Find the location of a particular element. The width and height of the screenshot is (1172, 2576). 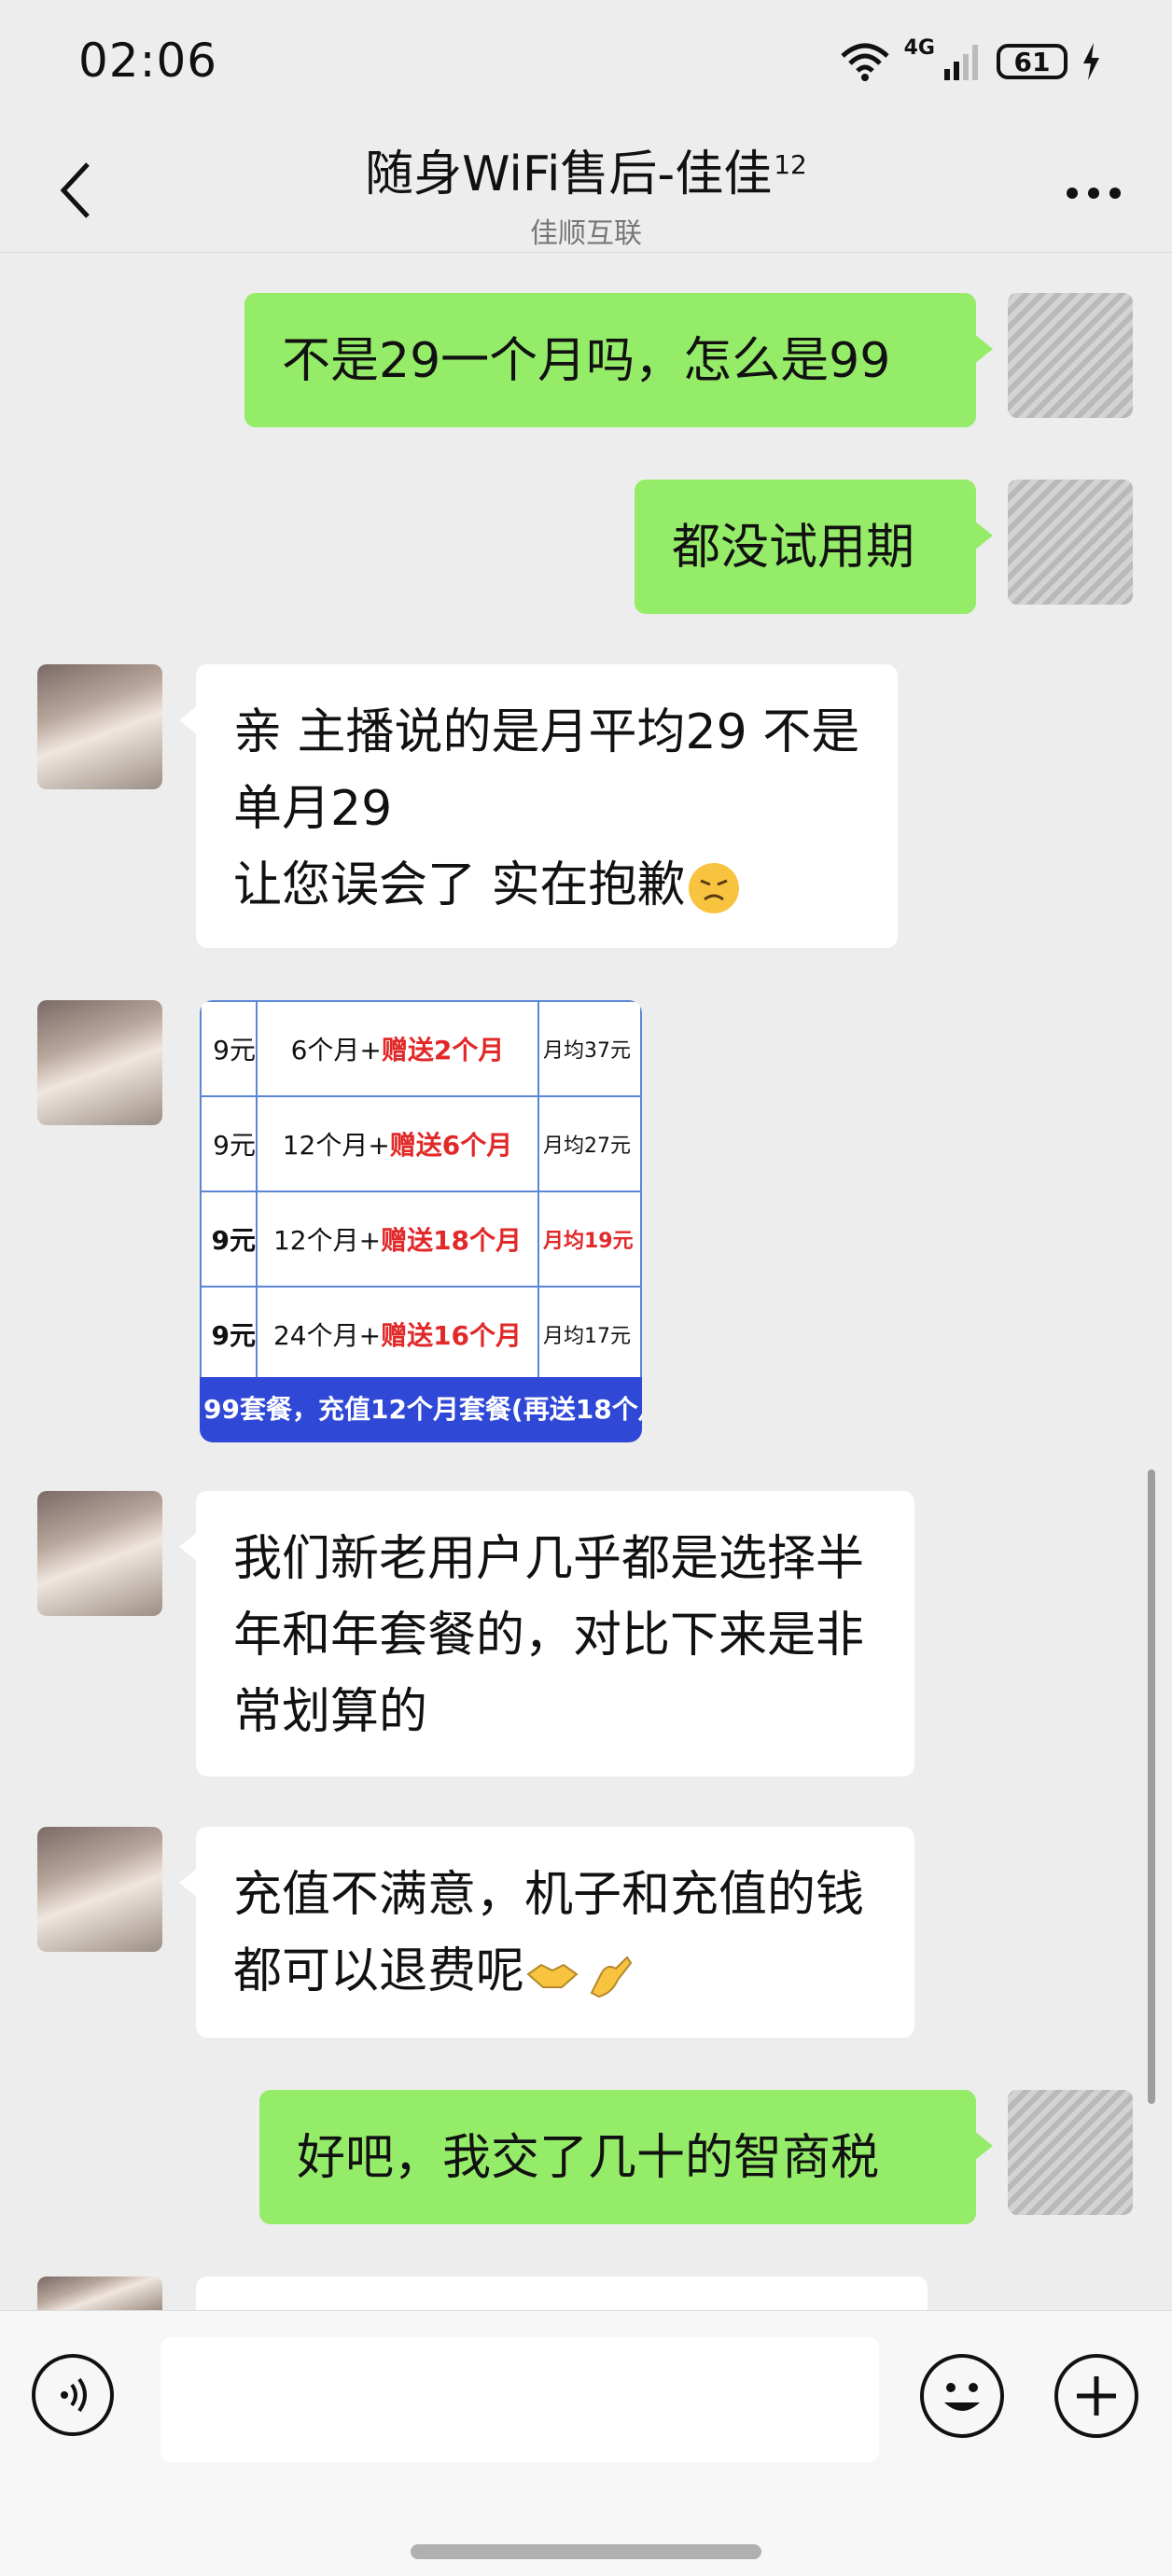

message-bubble: 亲 主播说的是月平均29 不是单月29 让您误会了 实在抱歉 is located at coordinates (538, 806).